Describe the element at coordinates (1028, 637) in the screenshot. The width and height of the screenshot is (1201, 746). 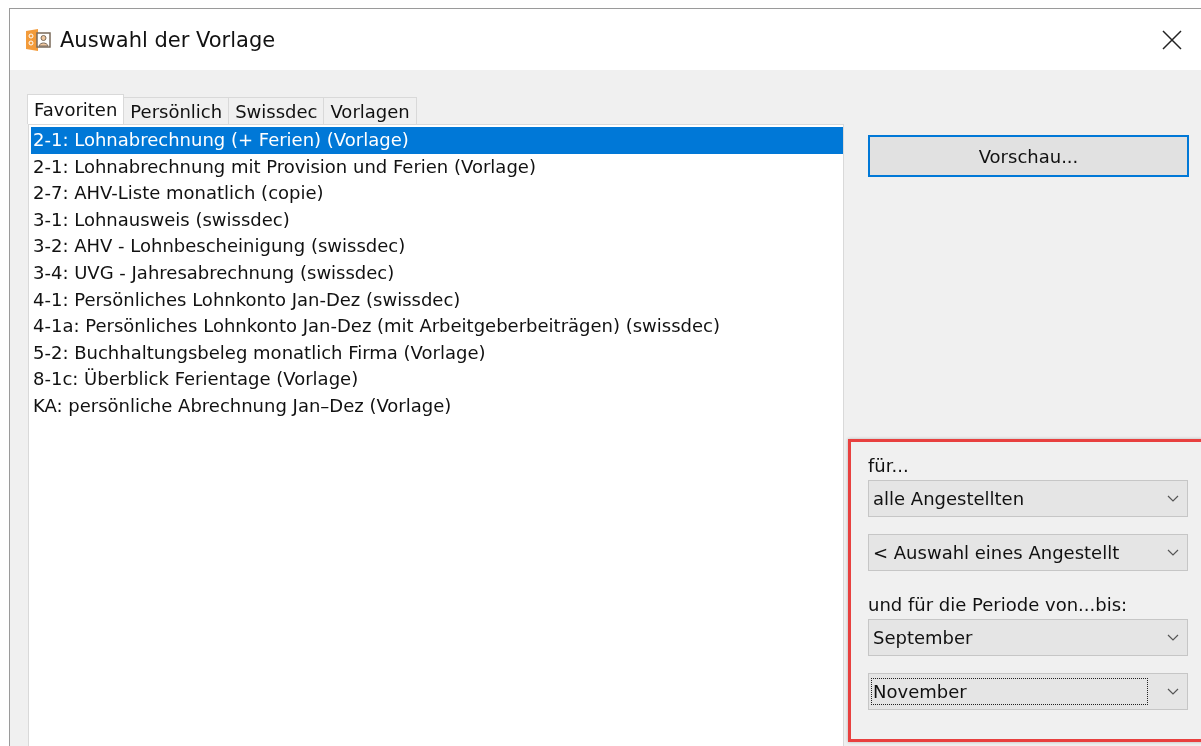
I see `dropdown: September` at that location.